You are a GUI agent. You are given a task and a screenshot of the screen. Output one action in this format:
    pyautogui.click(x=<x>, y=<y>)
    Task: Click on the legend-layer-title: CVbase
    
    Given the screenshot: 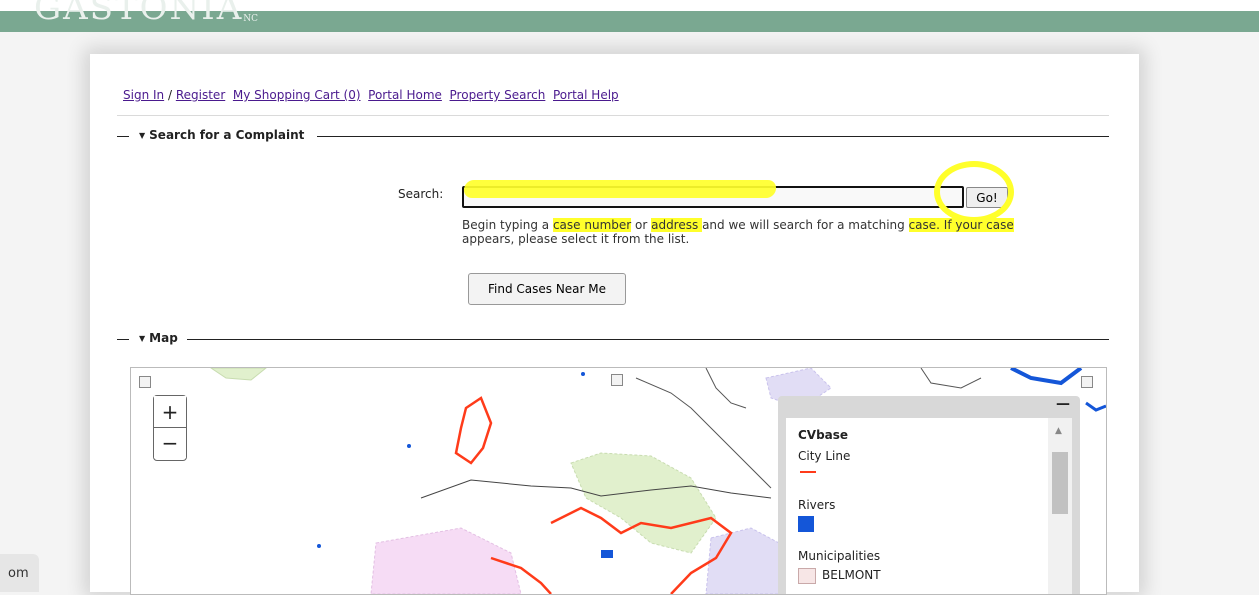 What is the action you would take?
    pyautogui.click(x=823, y=435)
    